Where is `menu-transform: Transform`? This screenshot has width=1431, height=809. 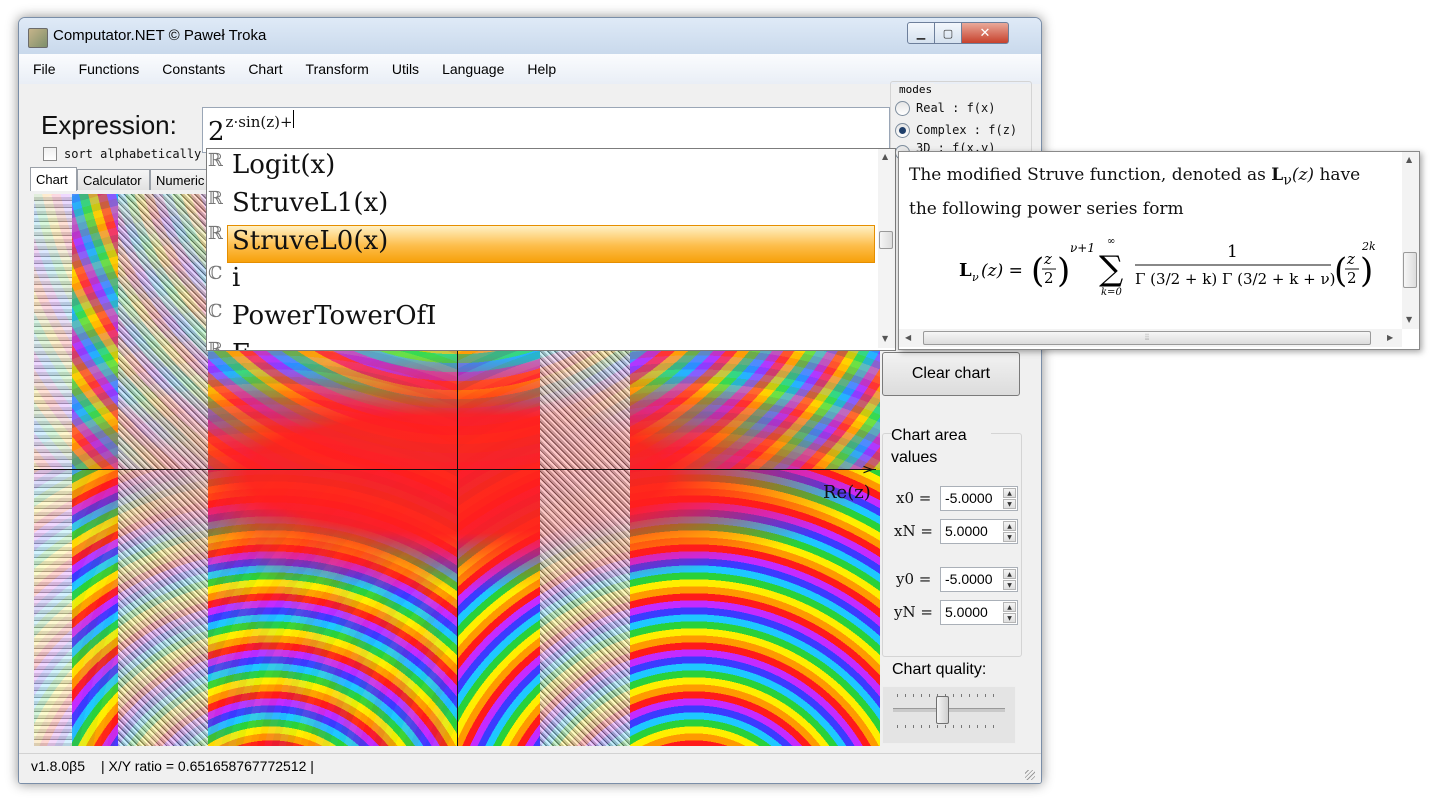 menu-transform: Transform is located at coordinates (335, 69).